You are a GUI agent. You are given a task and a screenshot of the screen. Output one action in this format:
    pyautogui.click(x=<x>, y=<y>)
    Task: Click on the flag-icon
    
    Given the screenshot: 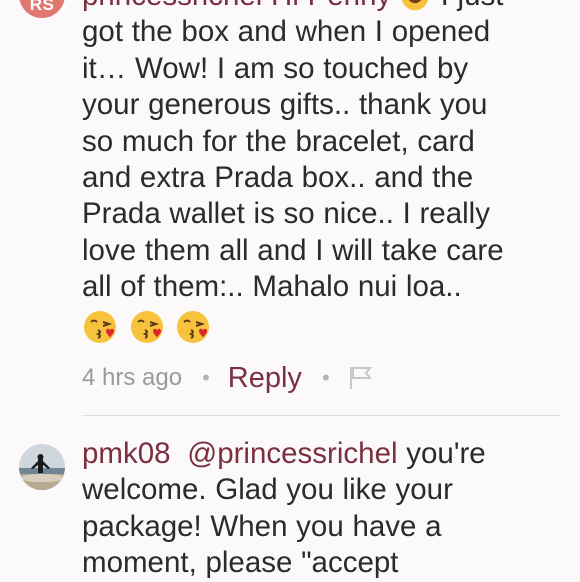 What is the action you would take?
    pyautogui.click(x=361, y=378)
    